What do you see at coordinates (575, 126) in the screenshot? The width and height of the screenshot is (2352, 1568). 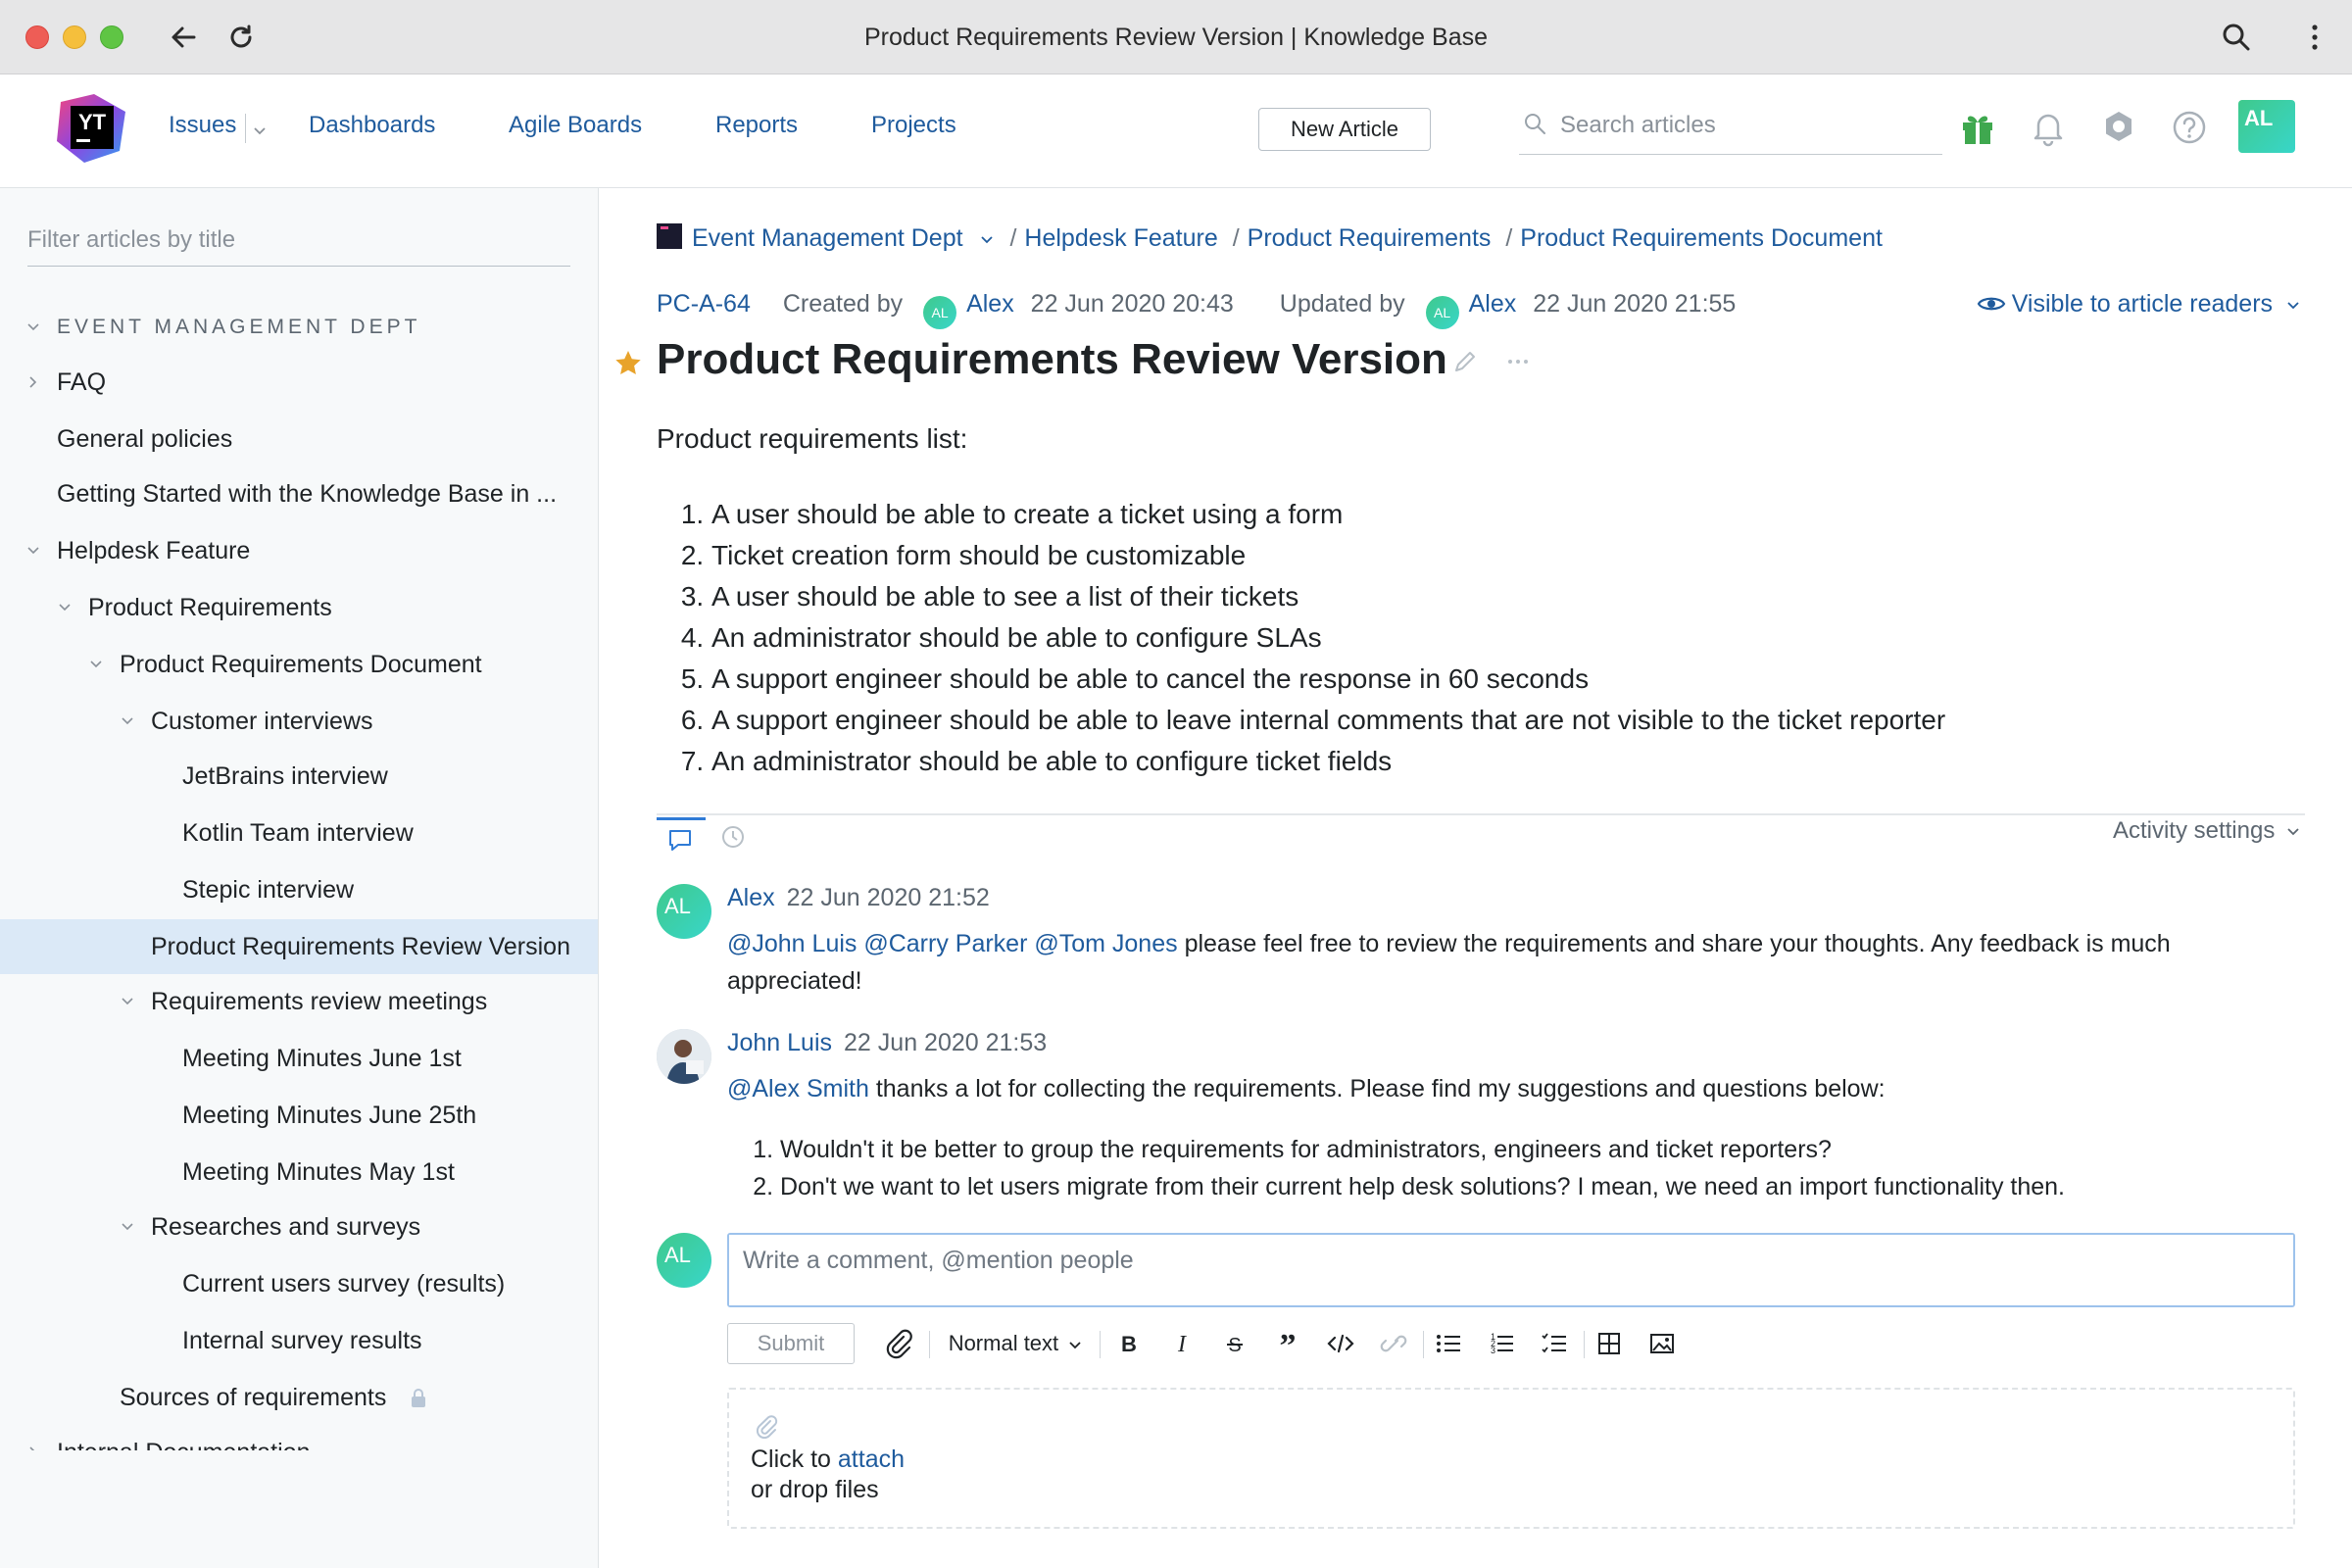 I see `nav-agile-boards: Agile Boards` at bounding box center [575, 126].